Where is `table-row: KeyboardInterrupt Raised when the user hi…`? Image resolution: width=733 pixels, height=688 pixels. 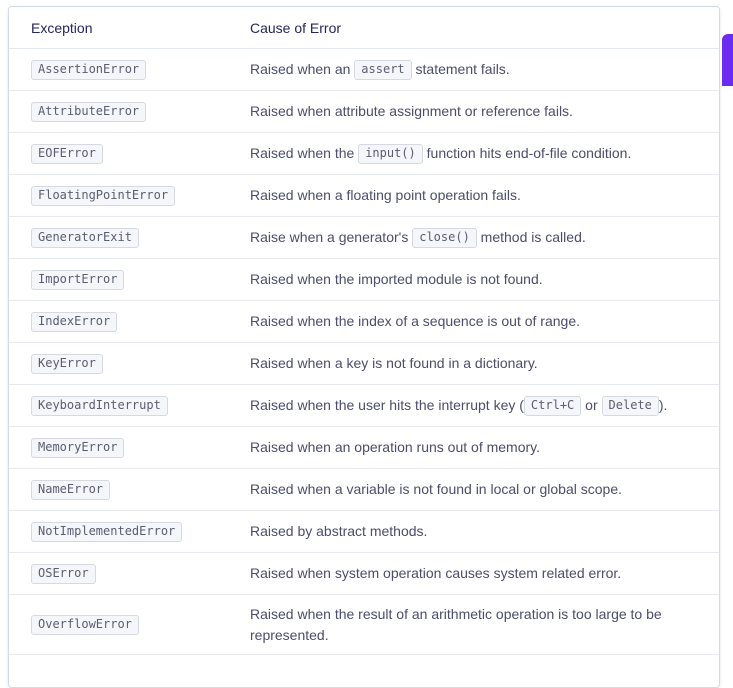 table-row: KeyboardInterrupt Raised when the user hi… is located at coordinates (364, 405).